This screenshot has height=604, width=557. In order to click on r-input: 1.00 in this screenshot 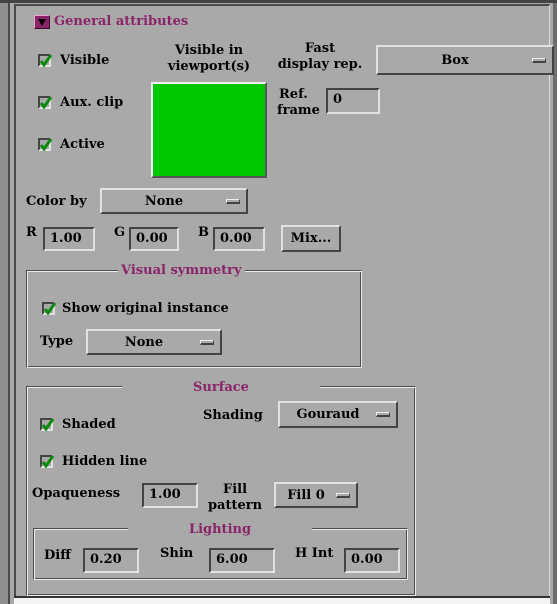, I will do `click(69, 239)`.